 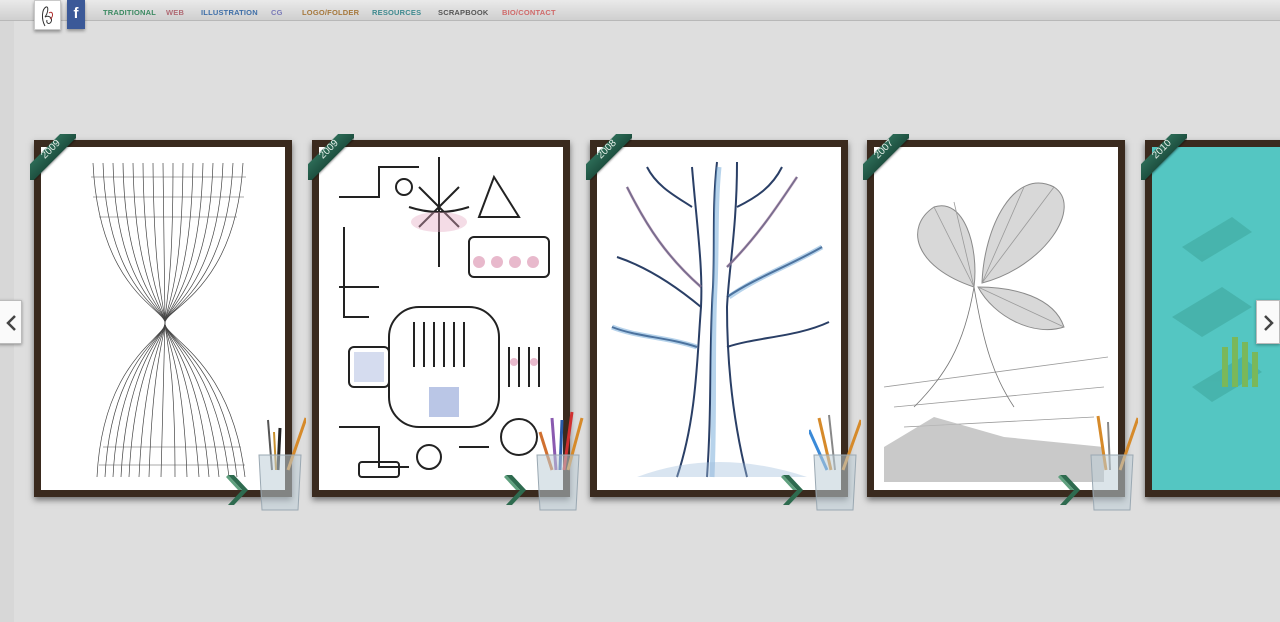 I want to click on year-ribbon-3: 2008, so click(x=609, y=157).